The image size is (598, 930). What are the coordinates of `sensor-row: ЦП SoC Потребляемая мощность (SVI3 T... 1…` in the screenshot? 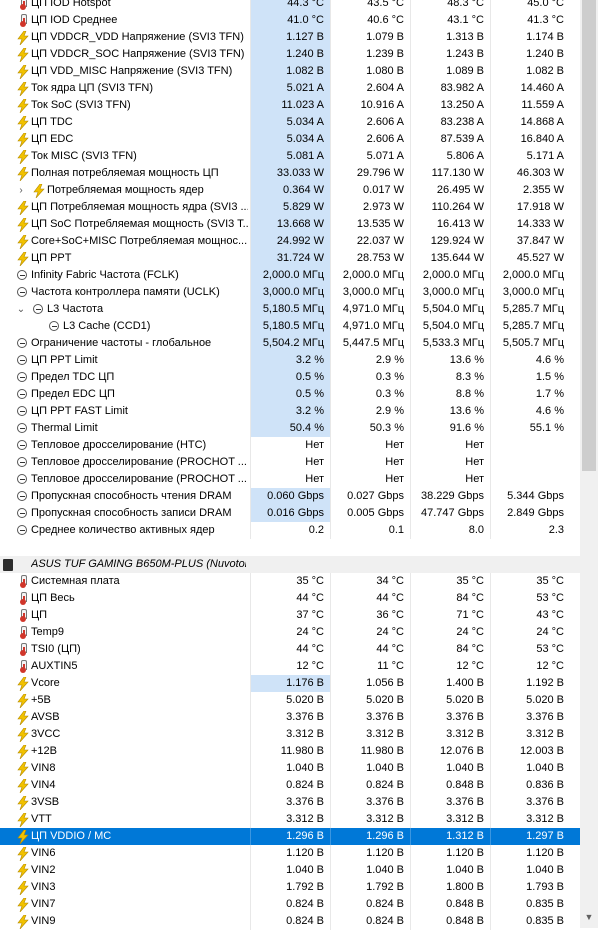 It's located at (290, 224).